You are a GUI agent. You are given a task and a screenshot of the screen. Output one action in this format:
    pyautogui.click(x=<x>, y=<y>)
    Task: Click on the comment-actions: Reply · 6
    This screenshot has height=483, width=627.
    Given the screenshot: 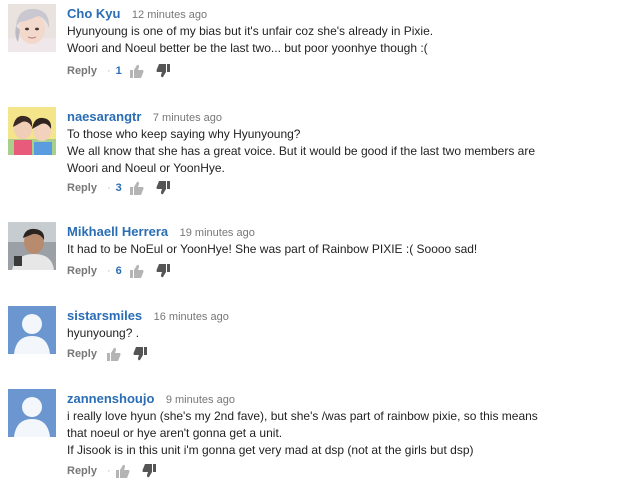 What is the action you would take?
    pyautogui.click(x=118, y=271)
    